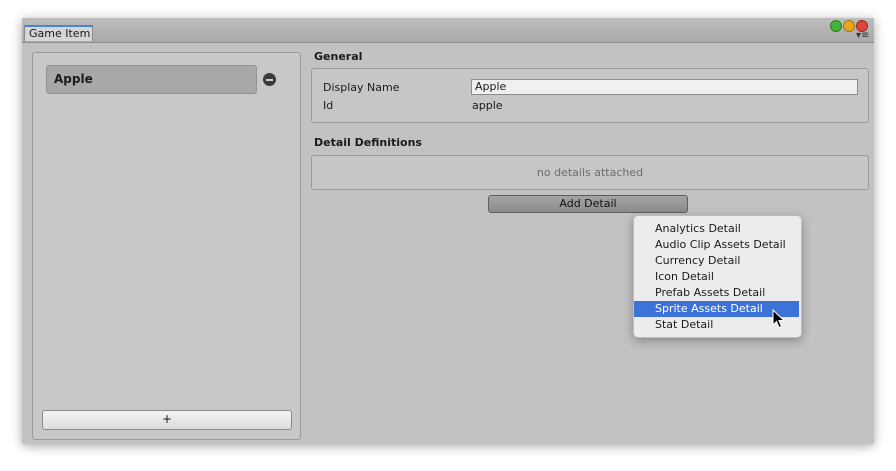 The image size is (896, 471). I want to click on detail-definitions-title: Detail Definitions, so click(368, 142).